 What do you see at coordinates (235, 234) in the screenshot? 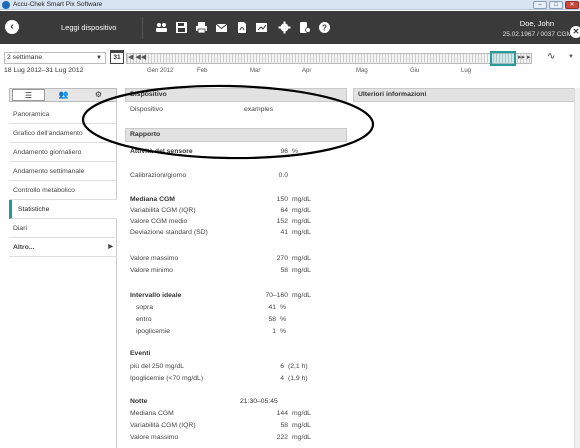
I see `stat-row: Deviazione standard (SD) 41 mg/dL` at bounding box center [235, 234].